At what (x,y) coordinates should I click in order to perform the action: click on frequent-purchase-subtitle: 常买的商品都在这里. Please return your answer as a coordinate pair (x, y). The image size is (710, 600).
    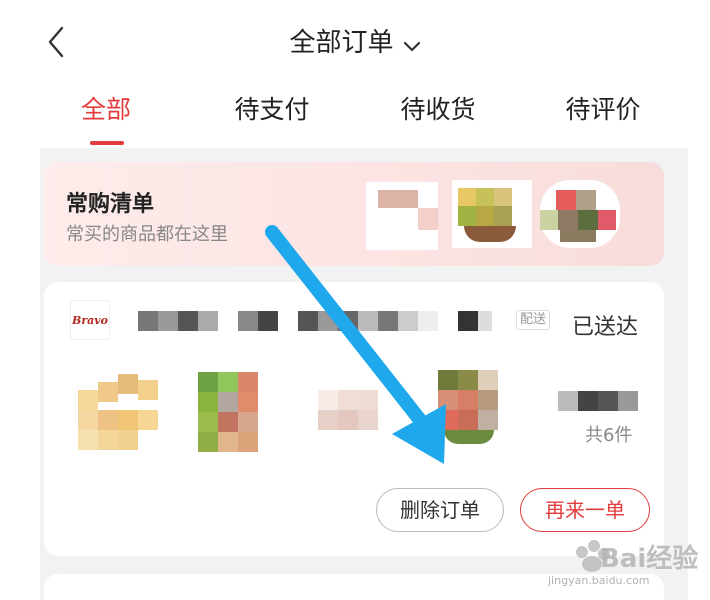
    Looking at the image, I should click on (147, 234).